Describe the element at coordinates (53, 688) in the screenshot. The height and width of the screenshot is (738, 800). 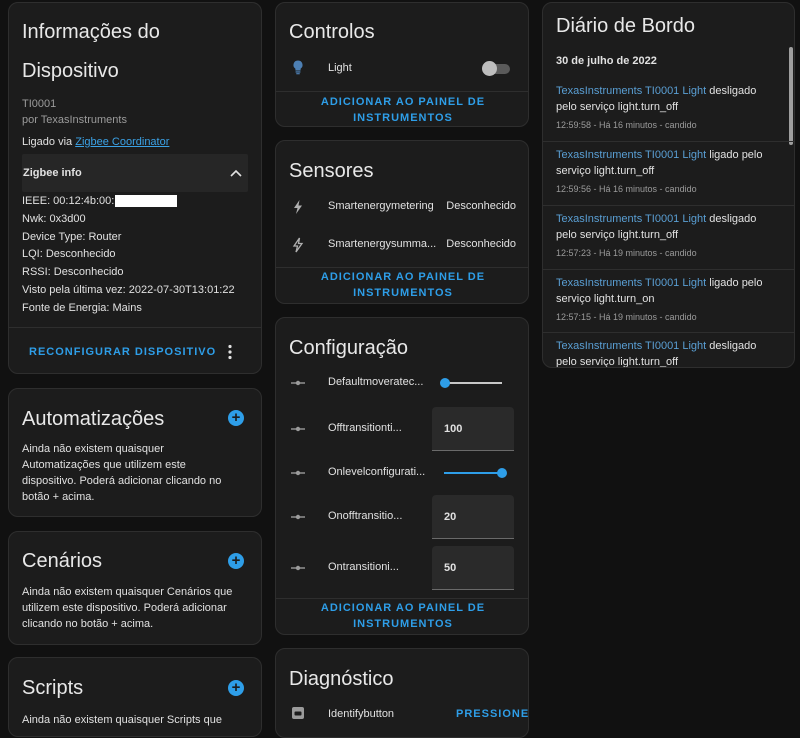
I see `scripts-title: Scripts` at that location.